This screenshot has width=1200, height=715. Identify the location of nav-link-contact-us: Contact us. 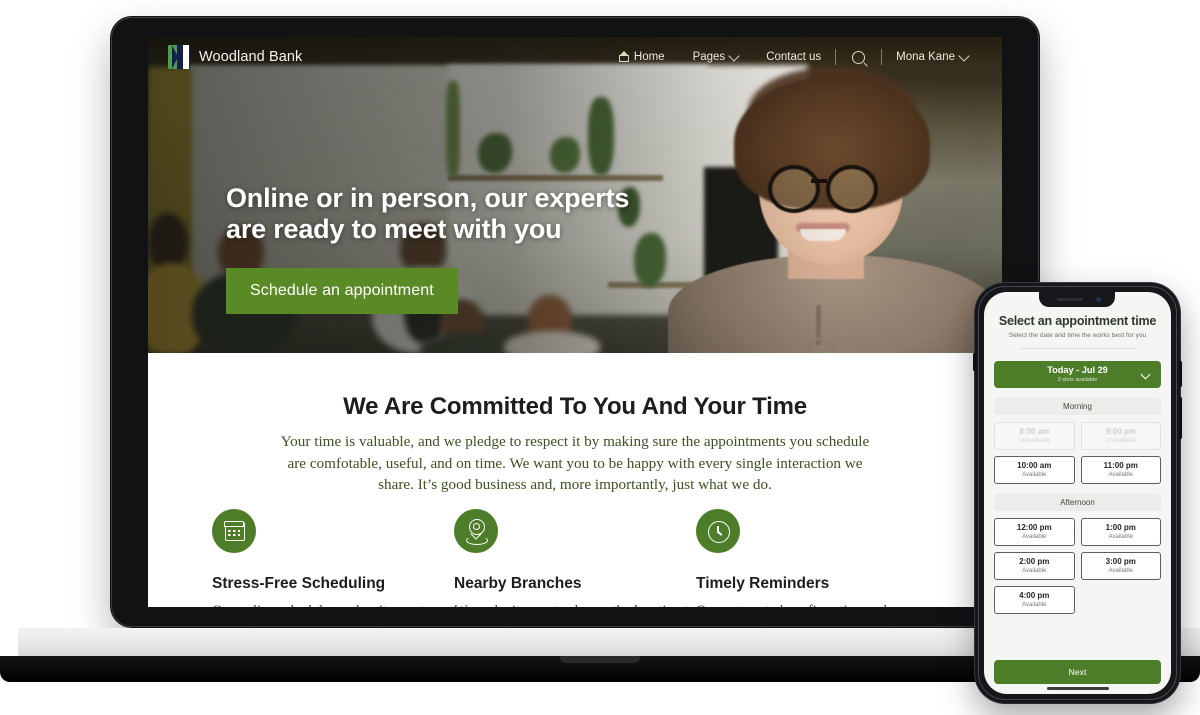
(793, 57).